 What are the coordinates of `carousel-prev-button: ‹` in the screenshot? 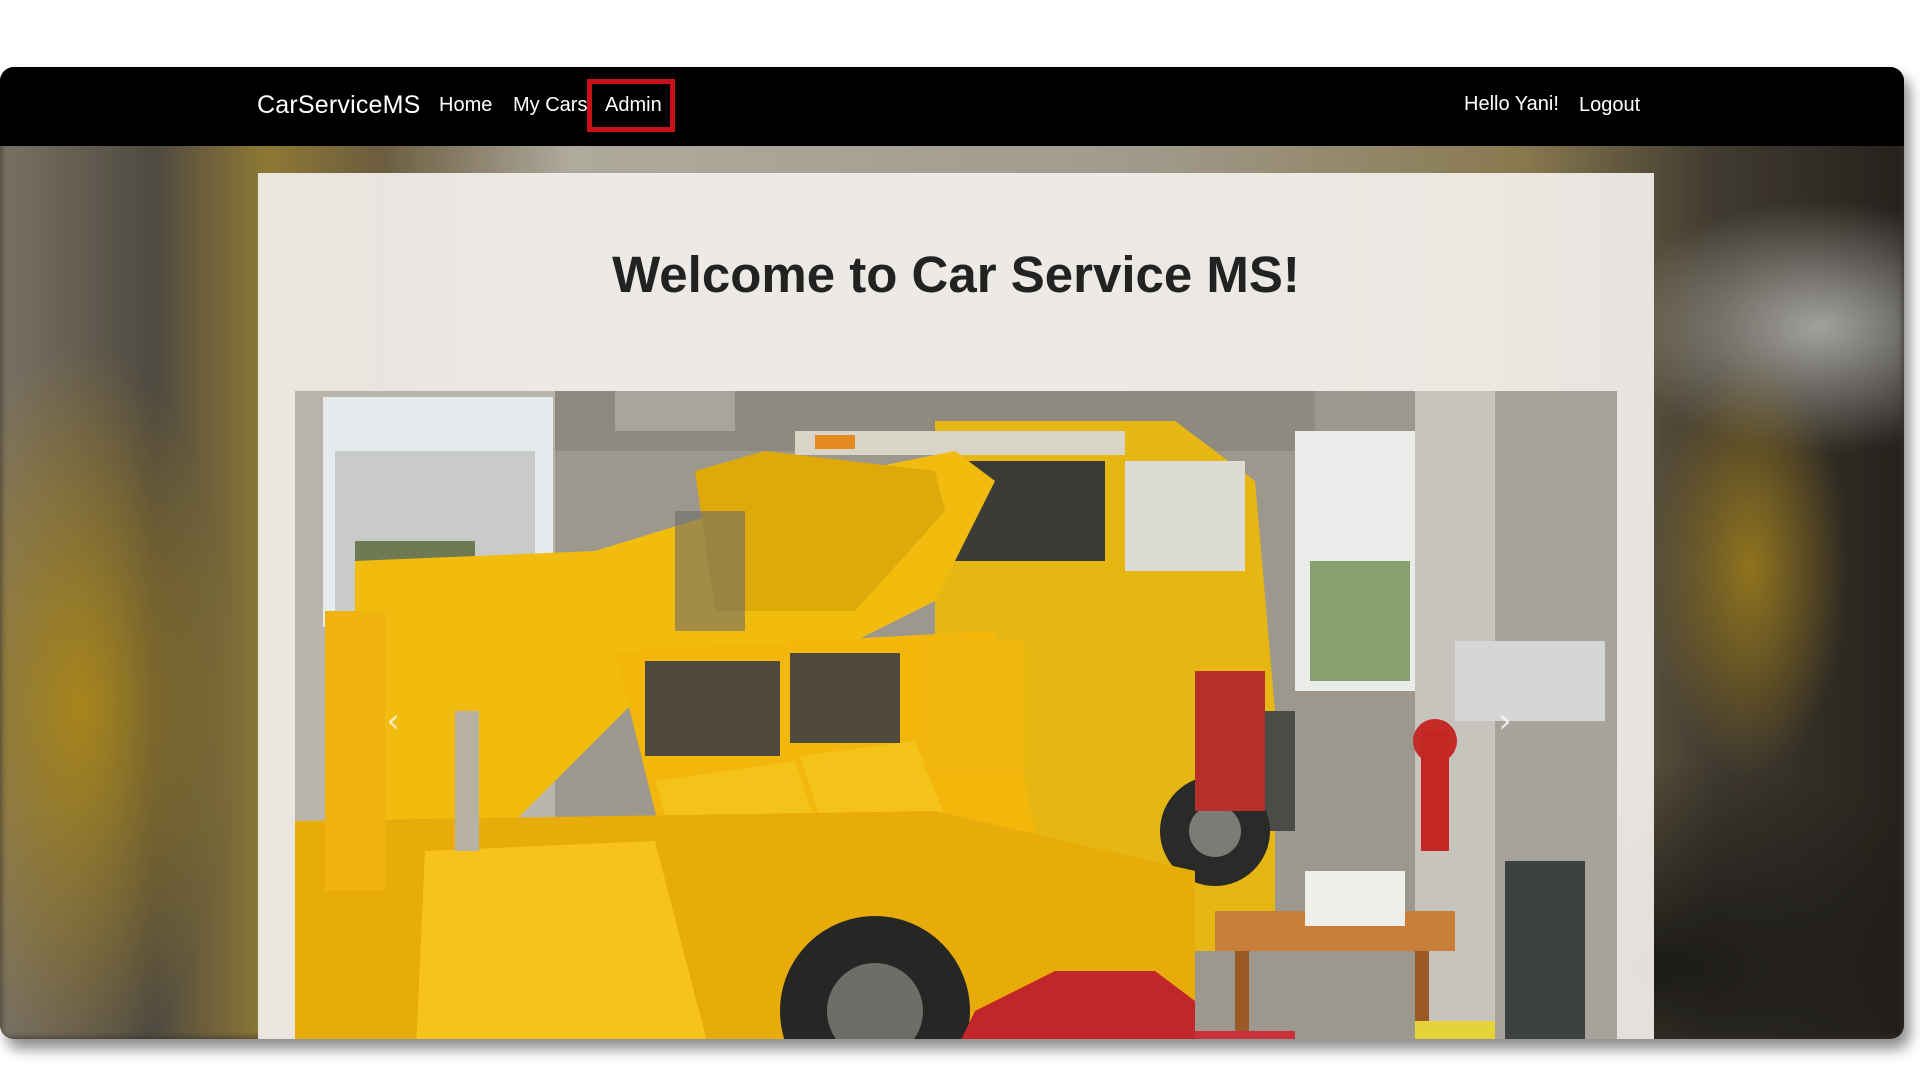 It's located at (393, 721).